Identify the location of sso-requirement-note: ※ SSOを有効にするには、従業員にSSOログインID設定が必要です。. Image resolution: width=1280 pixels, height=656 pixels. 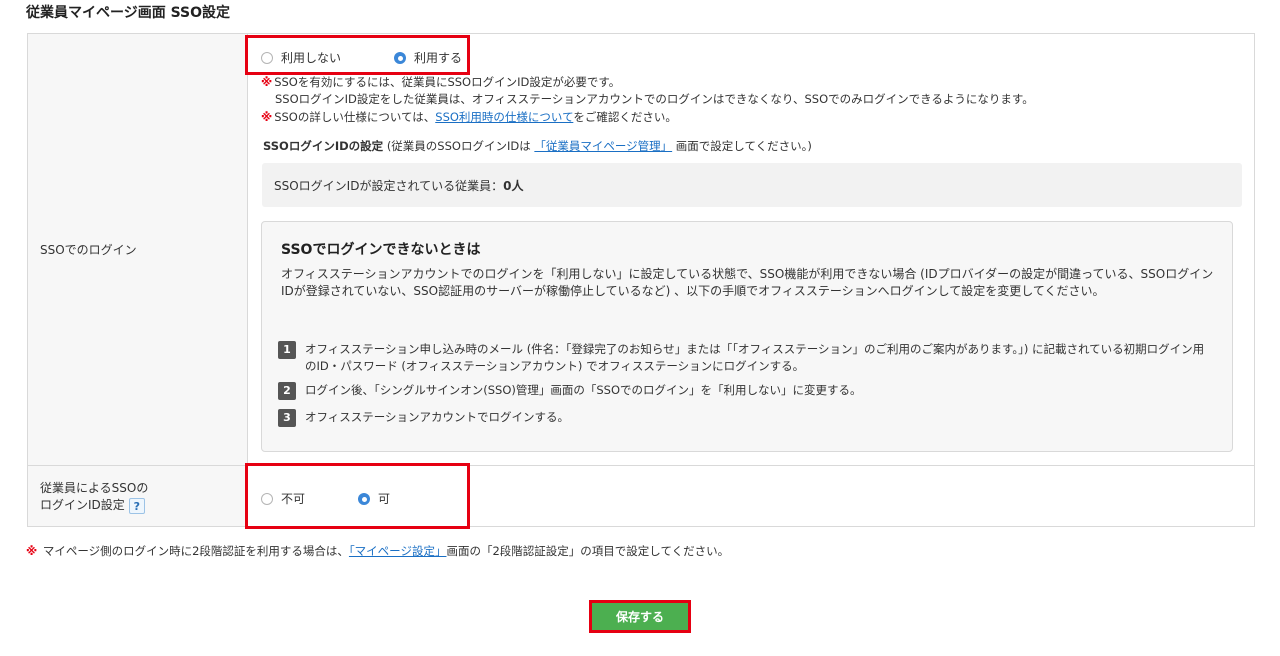
(440, 82).